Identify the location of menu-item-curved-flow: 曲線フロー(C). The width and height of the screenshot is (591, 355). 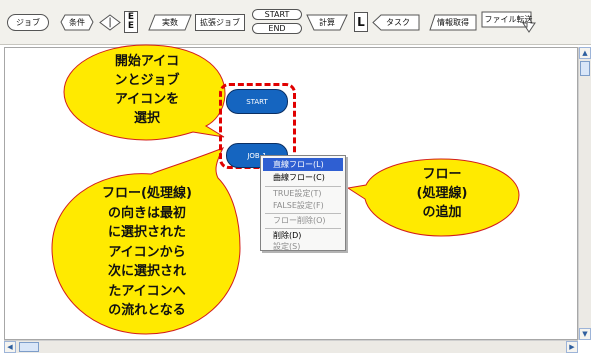
(303, 177).